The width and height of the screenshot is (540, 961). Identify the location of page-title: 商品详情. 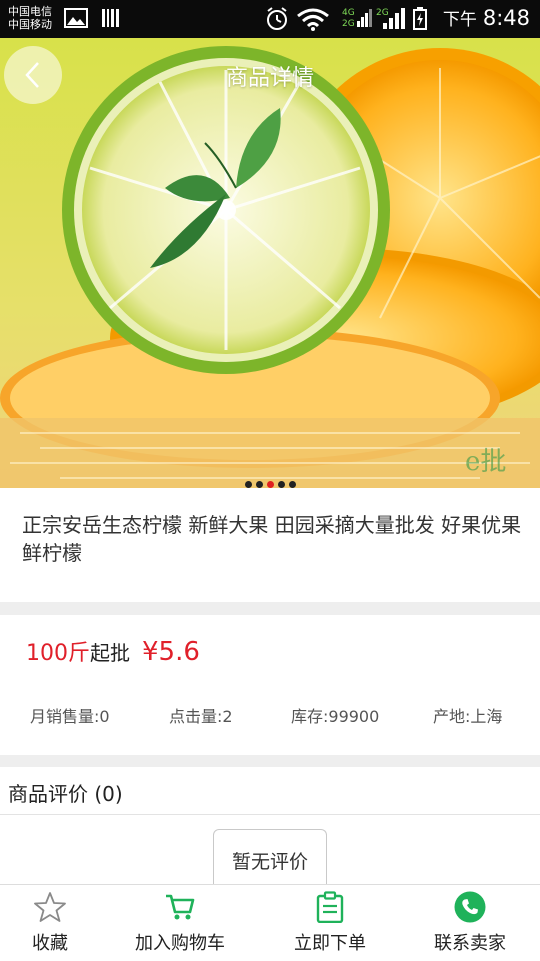
(269, 78).